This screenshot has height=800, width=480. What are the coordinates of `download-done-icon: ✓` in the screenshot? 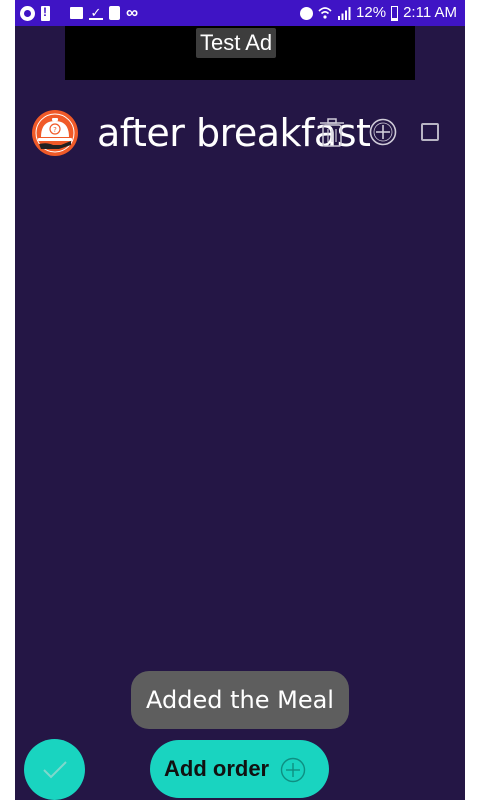 It's located at (96, 12).